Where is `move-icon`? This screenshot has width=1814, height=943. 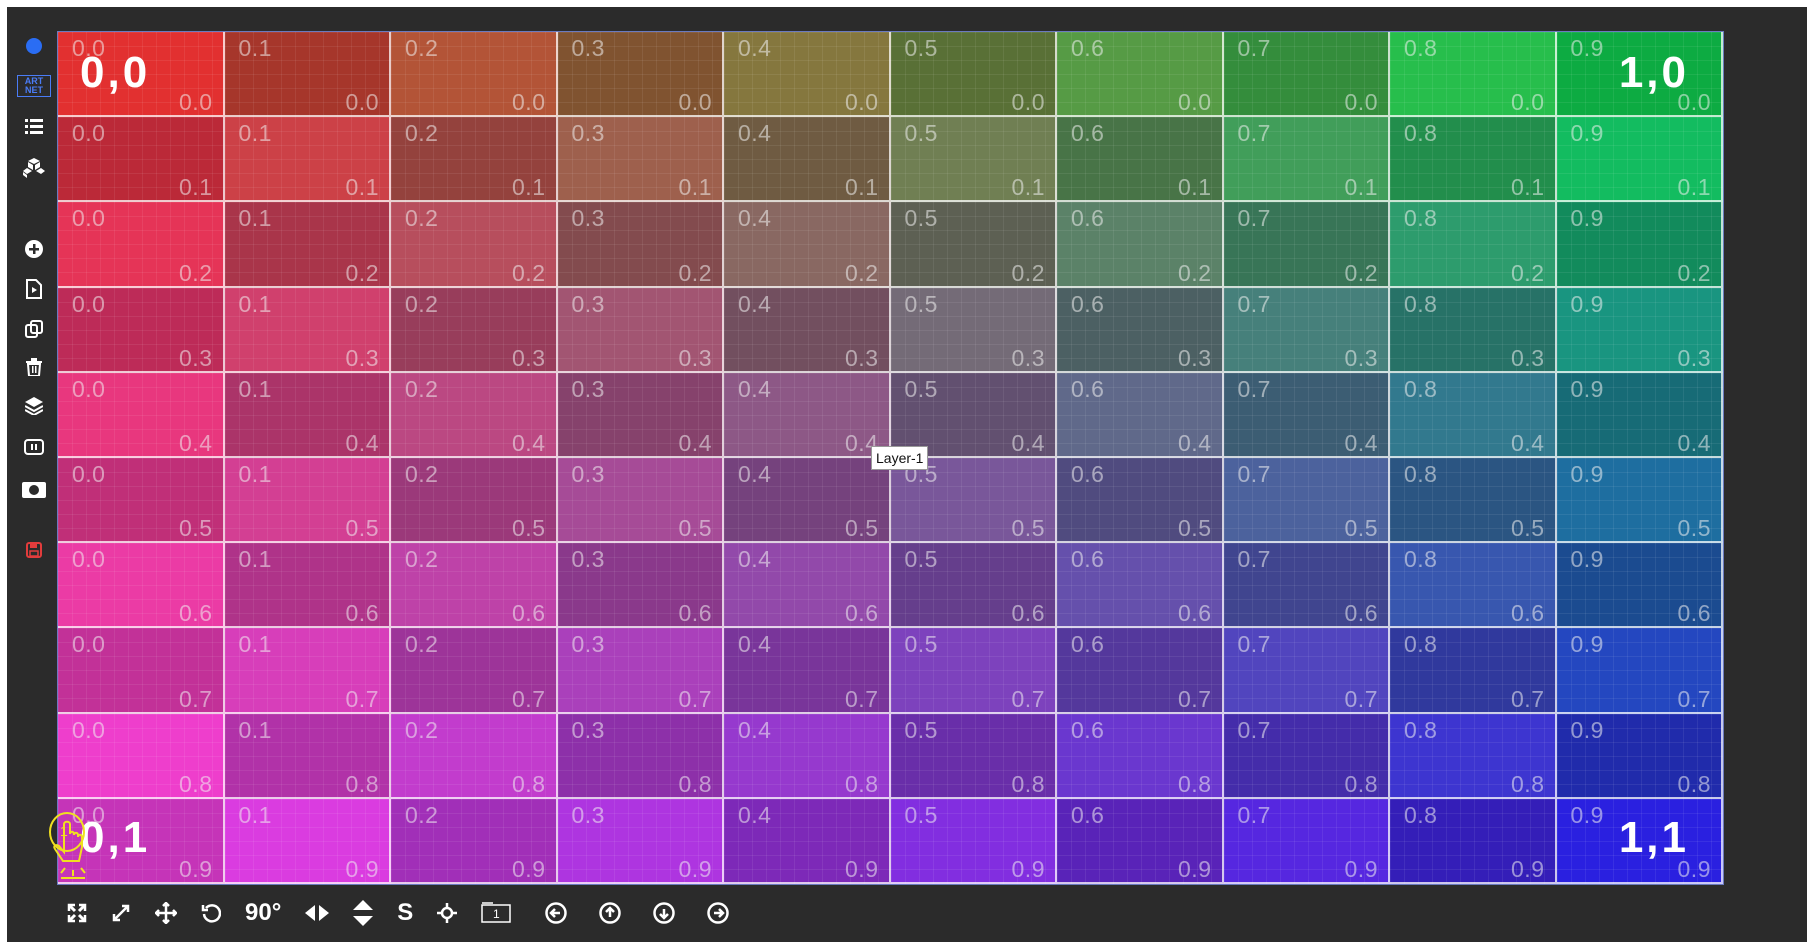 move-icon is located at coordinates (166, 913).